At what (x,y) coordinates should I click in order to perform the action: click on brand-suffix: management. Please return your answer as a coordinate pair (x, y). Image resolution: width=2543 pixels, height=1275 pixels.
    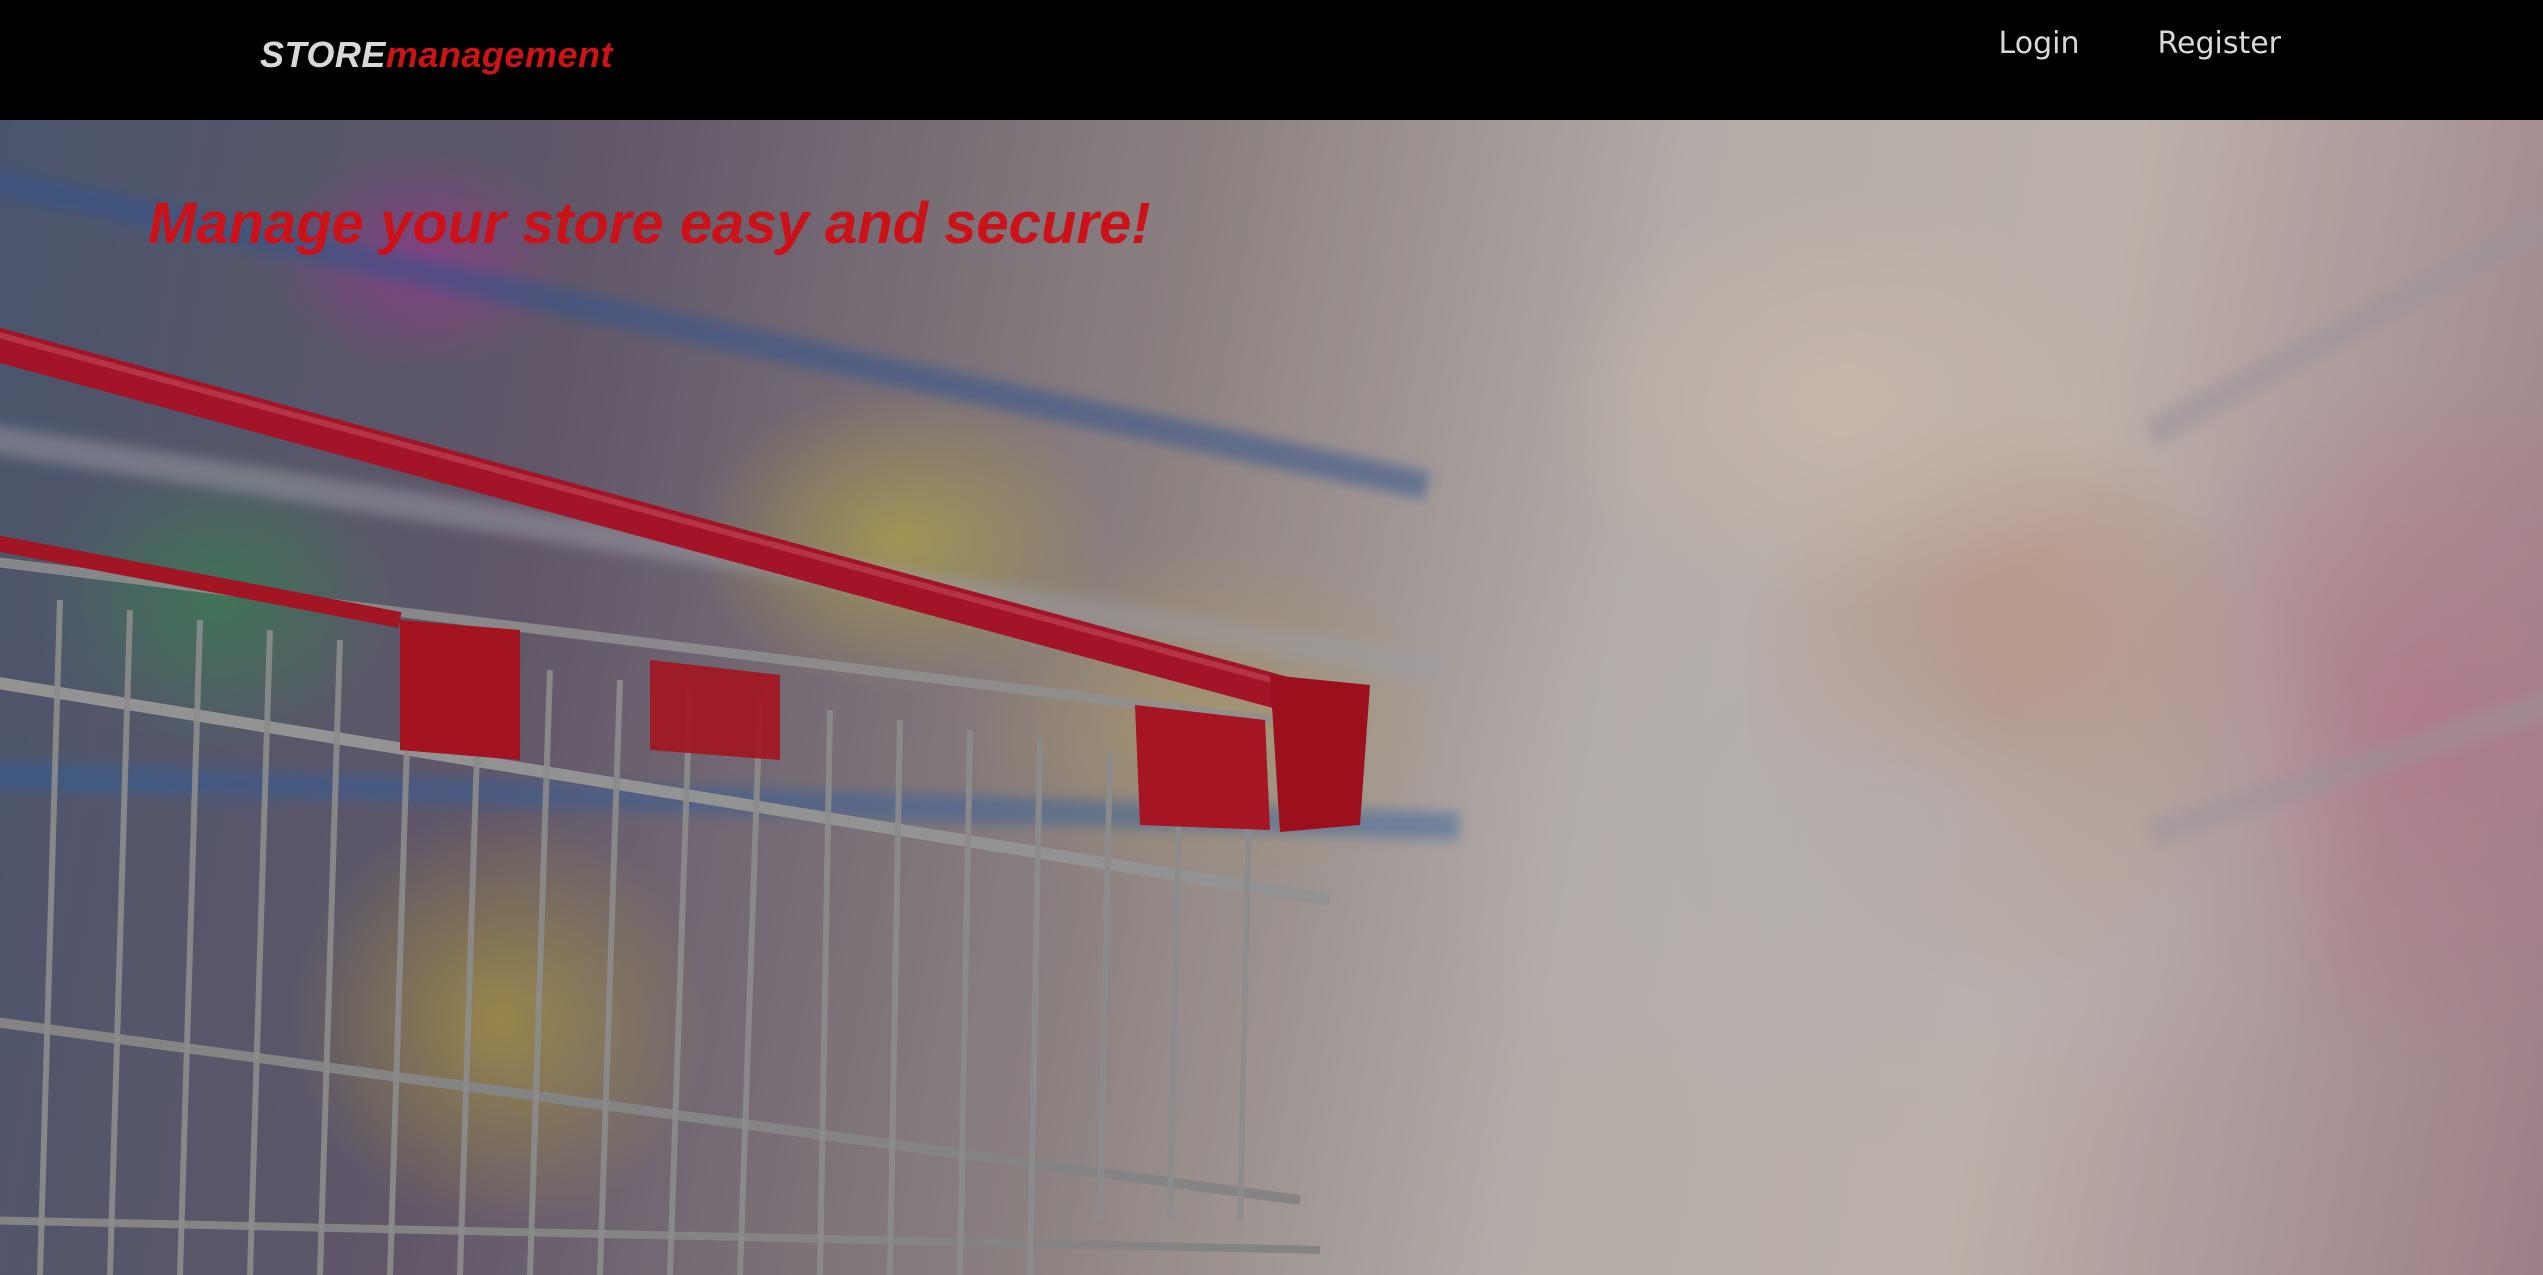
    Looking at the image, I should click on (499, 54).